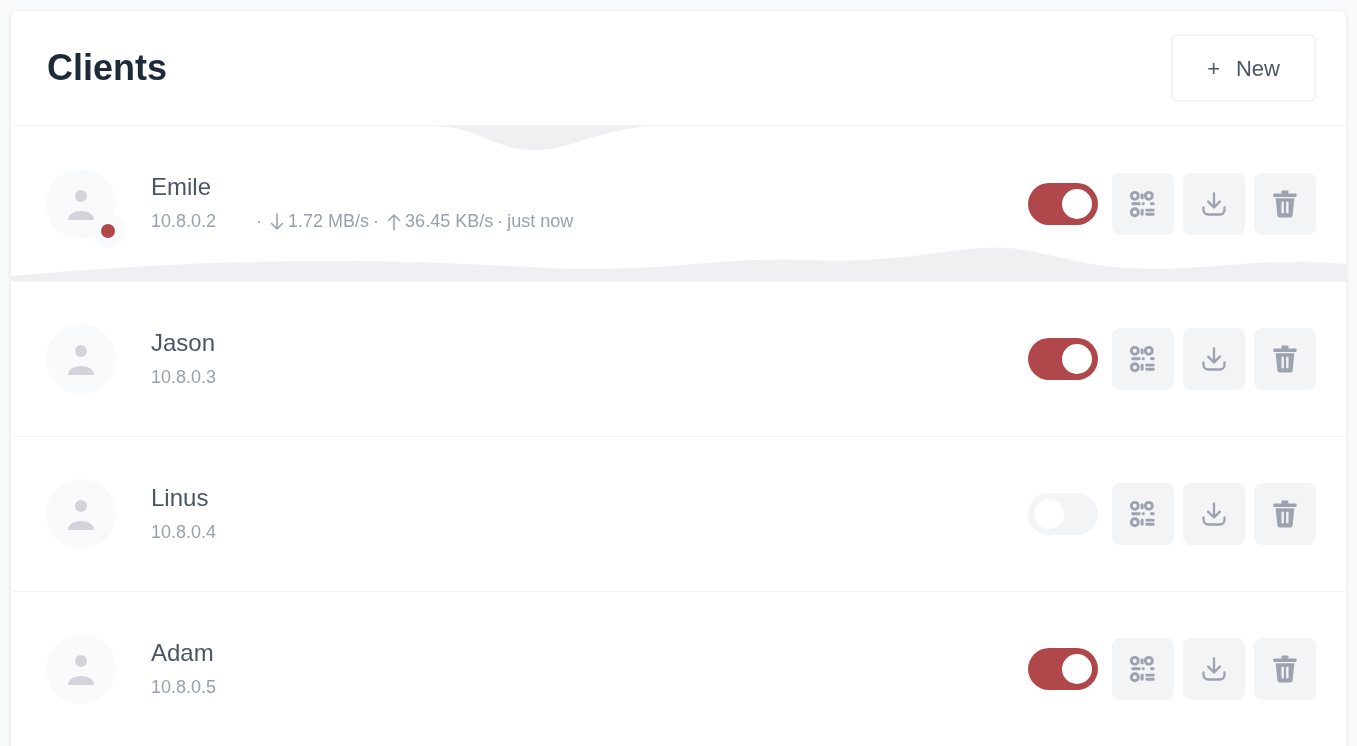  Describe the element at coordinates (329, 221) in the screenshot. I see `download-rate: 1.72 MB/s` at that location.